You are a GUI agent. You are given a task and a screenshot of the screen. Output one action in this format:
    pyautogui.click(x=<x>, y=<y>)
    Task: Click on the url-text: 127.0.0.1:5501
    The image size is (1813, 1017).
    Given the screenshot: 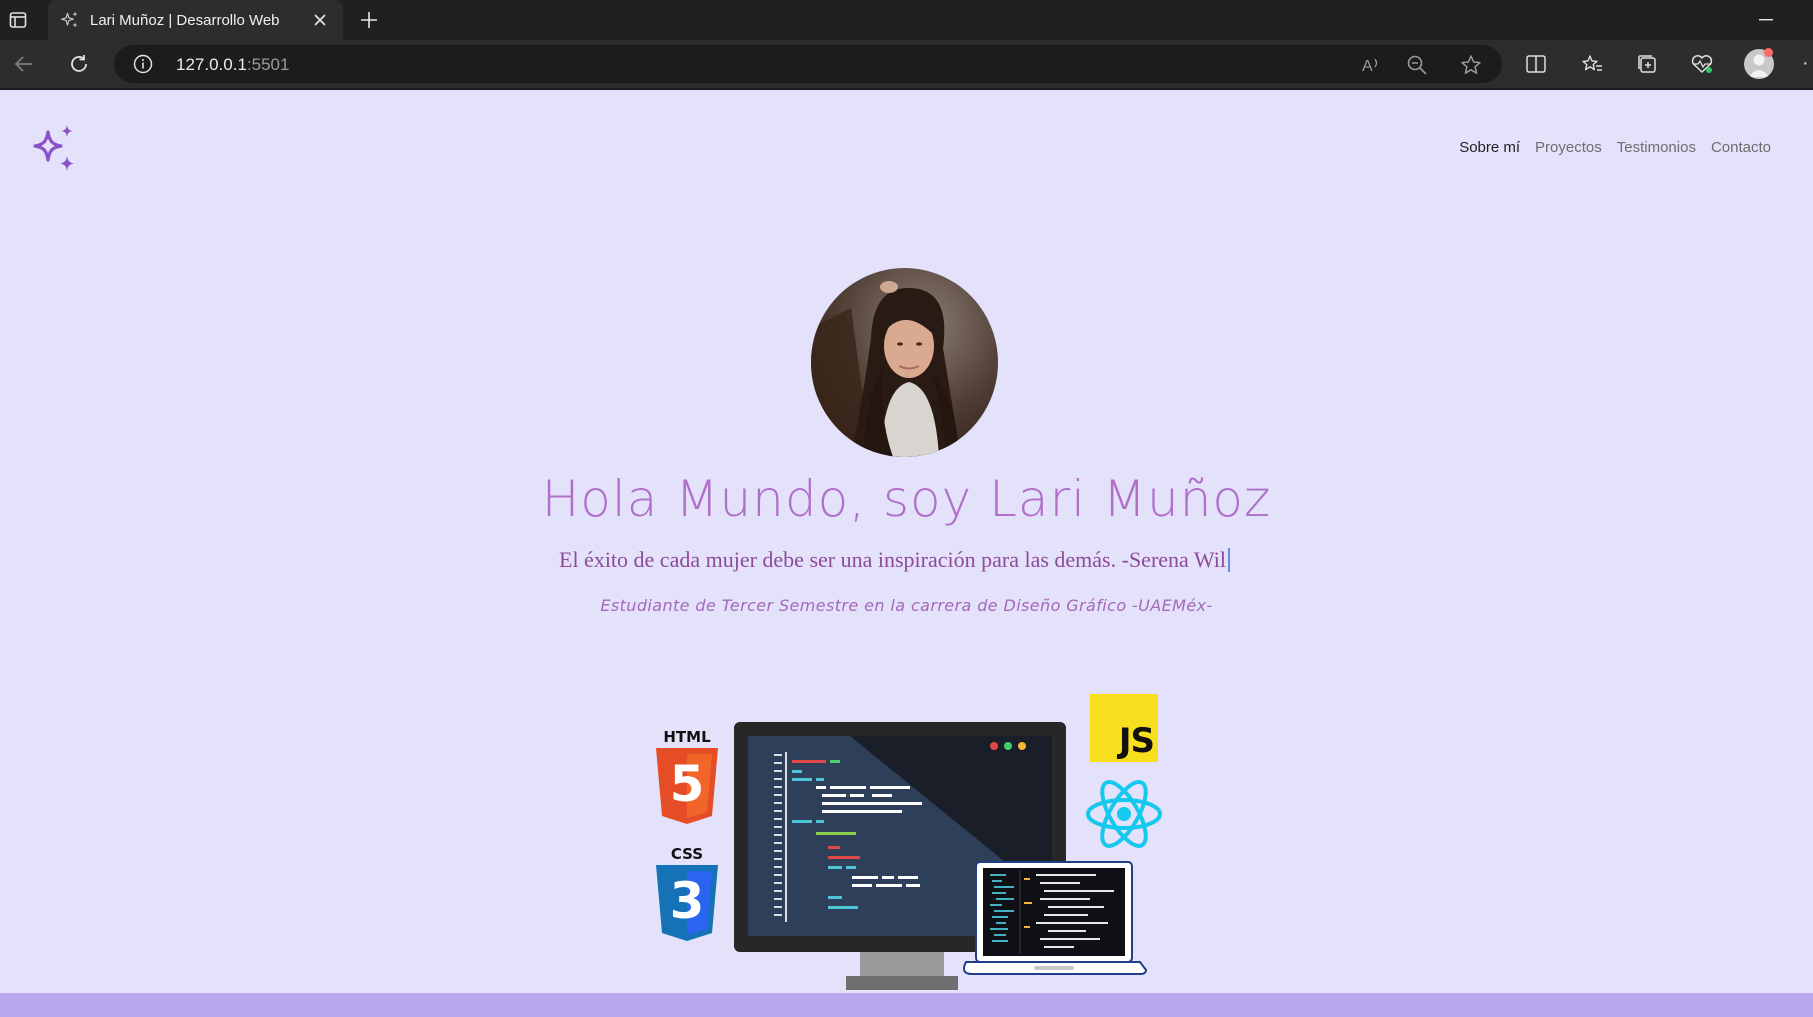 What is the action you would take?
    pyautogui.click(x=232, y=65)
    